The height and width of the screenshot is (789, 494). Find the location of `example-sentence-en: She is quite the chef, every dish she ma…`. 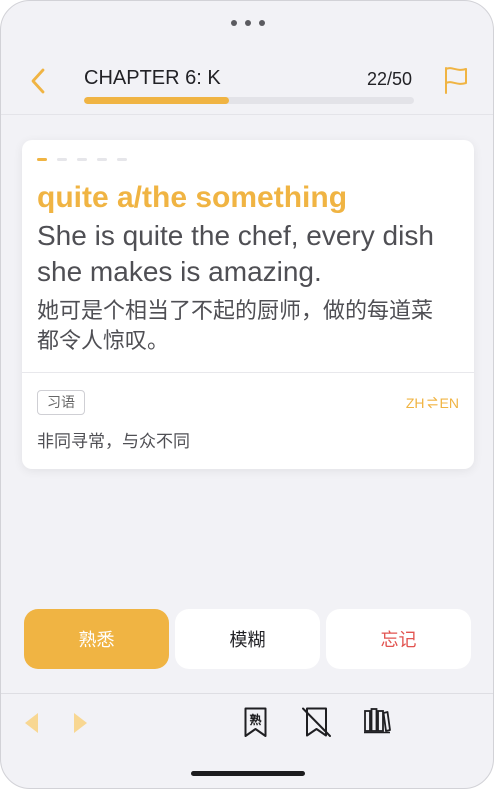

example-sentence-en: She is quite the chef, every dish she ma… is located at coordinates (235, 253).